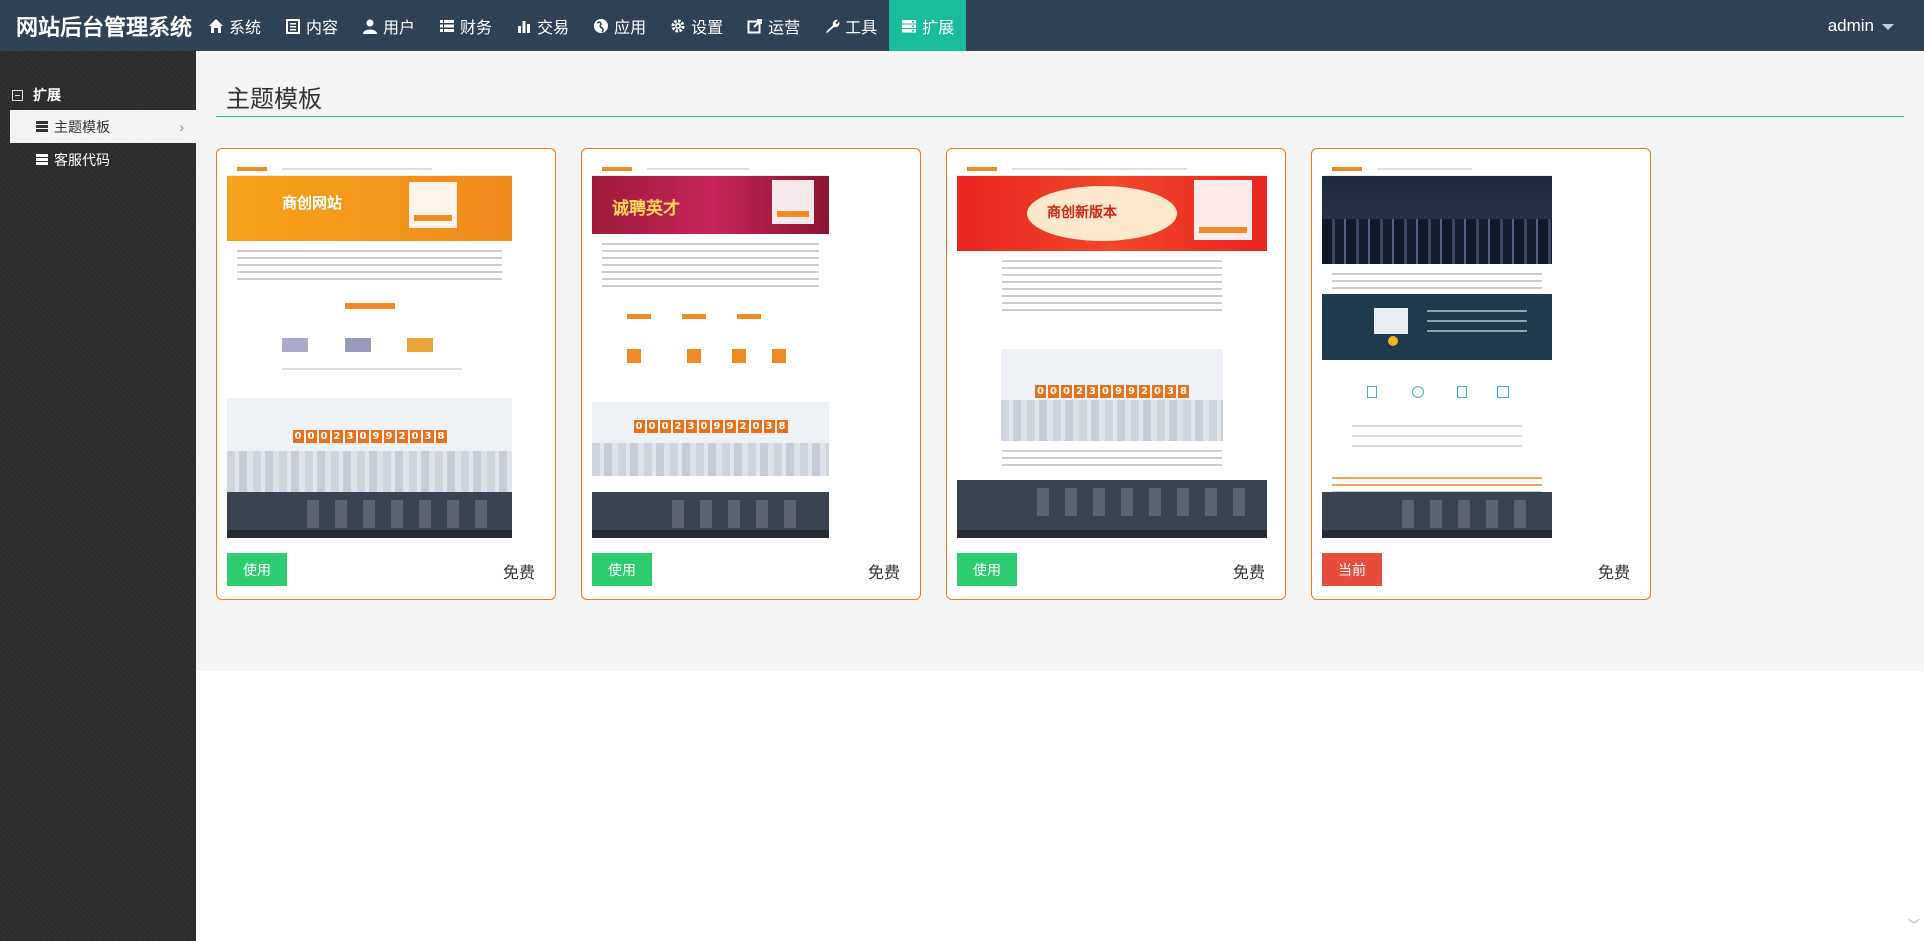 Image resolution: width=1924 pixels, height=941 pixels. What do you see at coordinates (17, 95) in the screenshot?
I see `collapse-icon` at bounding box center [17, 95].